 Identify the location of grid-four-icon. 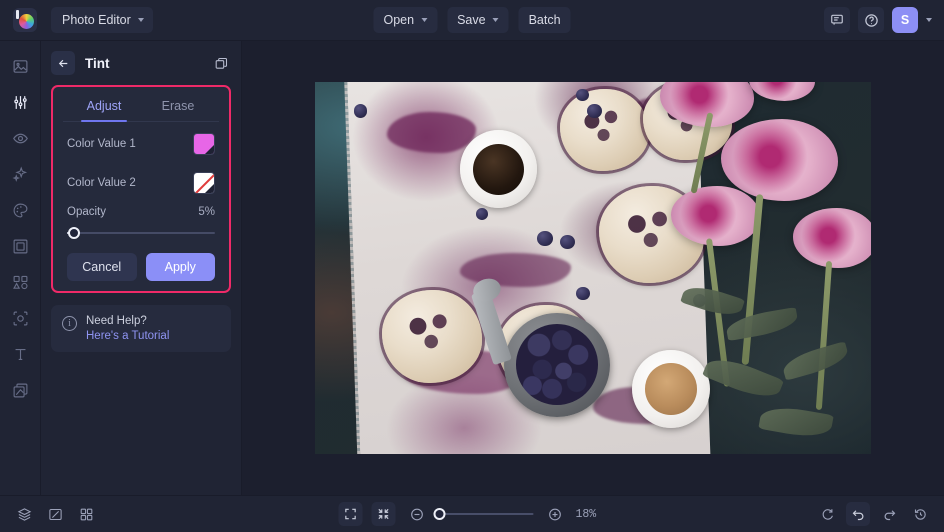
(86, 514).